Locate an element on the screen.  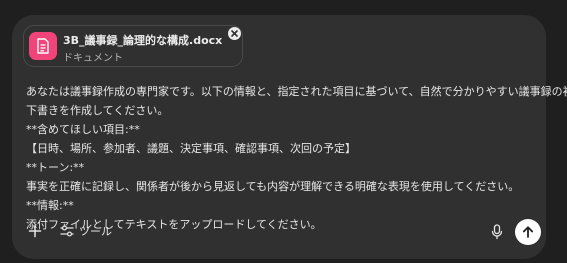
send-button is located at coordinates (528, 232).